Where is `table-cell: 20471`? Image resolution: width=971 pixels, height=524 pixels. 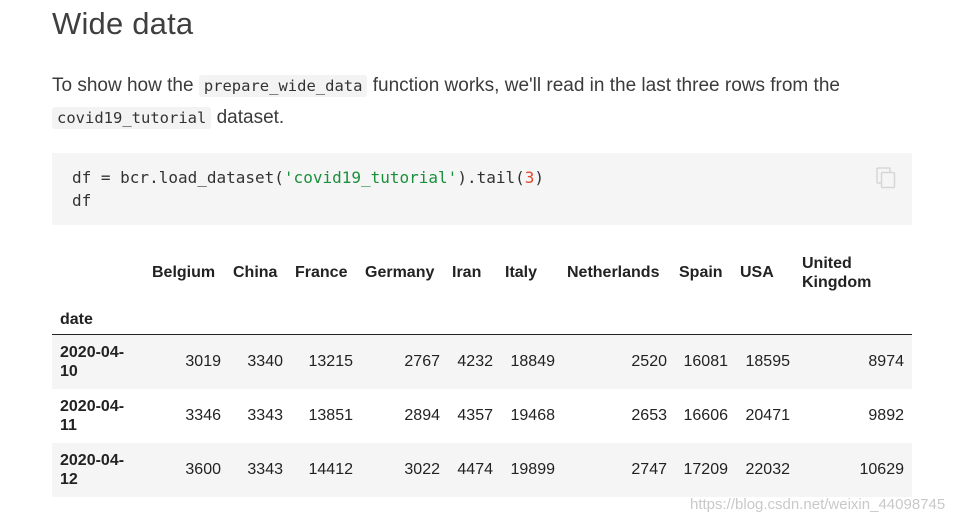
table-cell: 20471 is located at coordinates (768, 415).